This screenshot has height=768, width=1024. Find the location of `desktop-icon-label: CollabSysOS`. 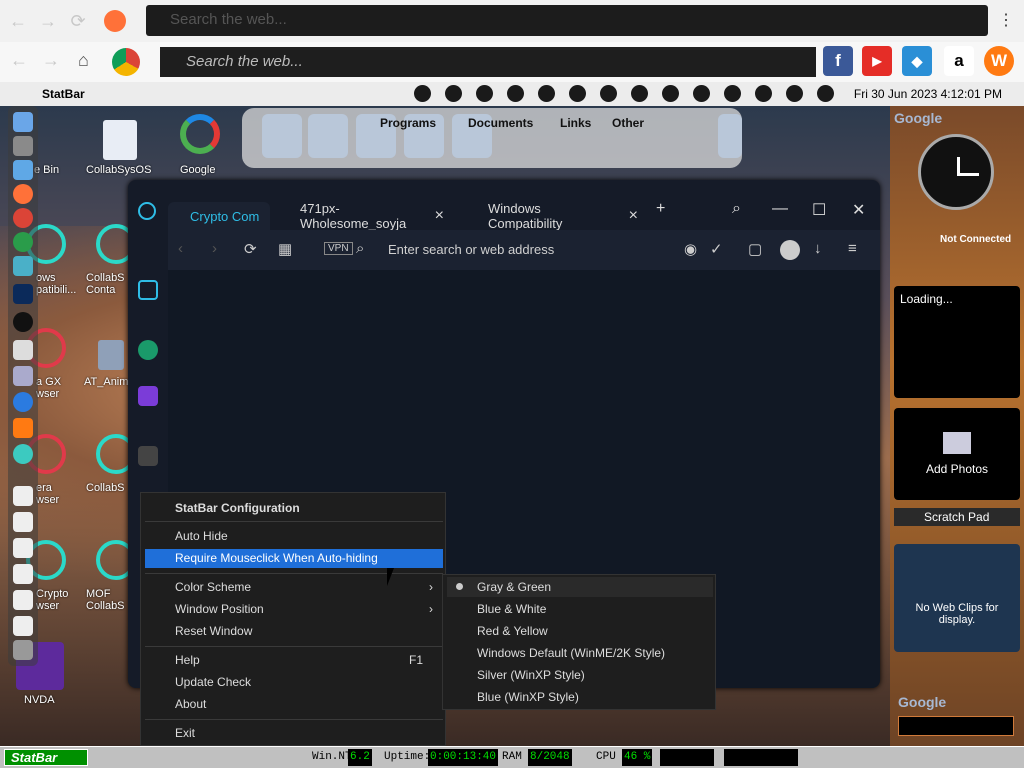

desktop-icon-label: CollabSysOS is located at coordinates (118, 170).